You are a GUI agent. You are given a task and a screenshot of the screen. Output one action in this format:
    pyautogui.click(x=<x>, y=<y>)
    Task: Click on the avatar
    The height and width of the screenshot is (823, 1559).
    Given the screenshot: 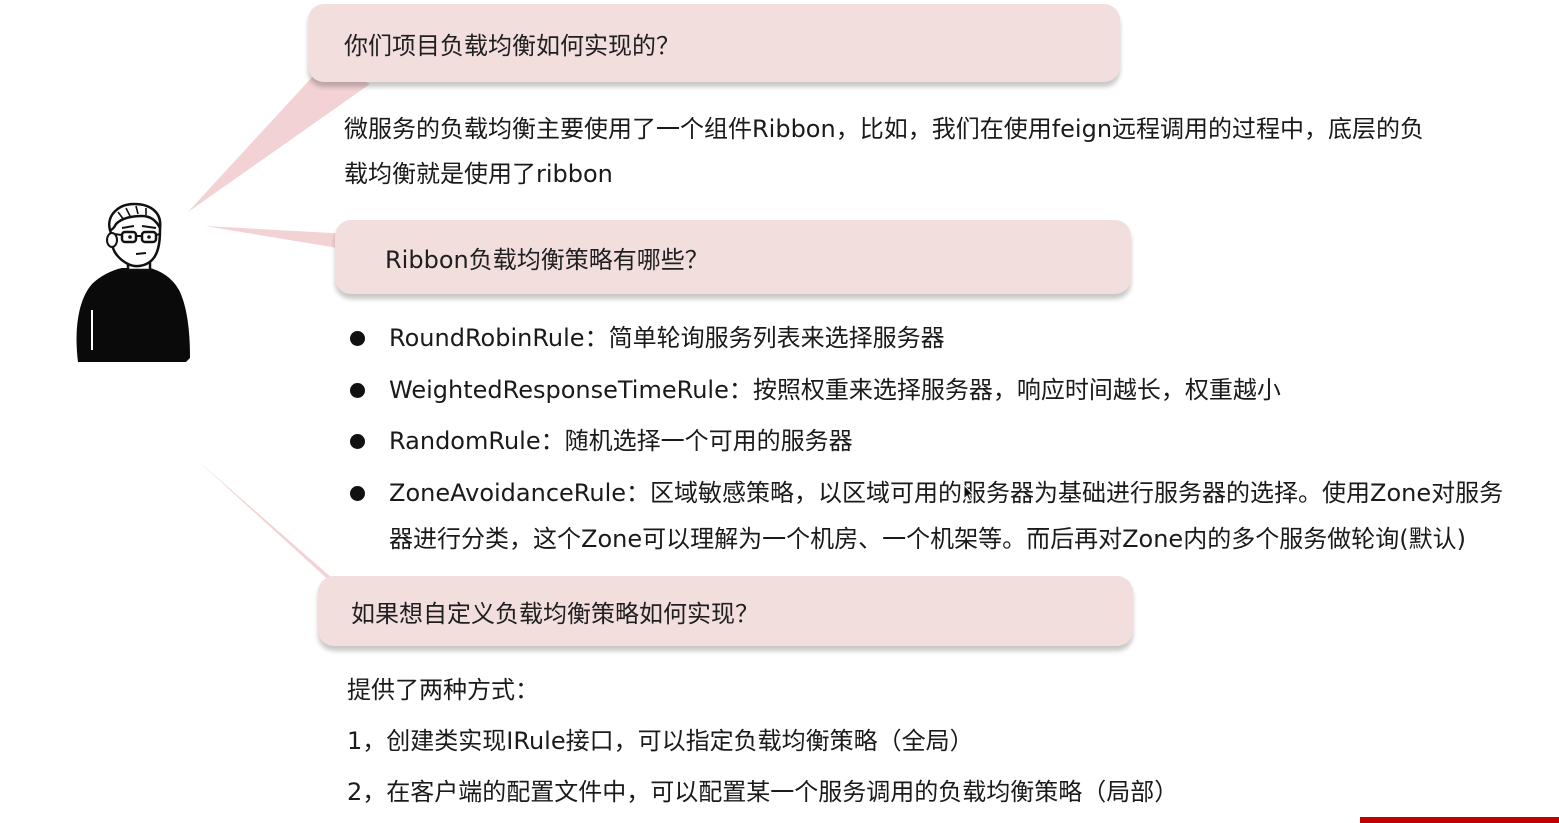 What is the action you would take?
    pyautogui.click(x=132, y=286)
    